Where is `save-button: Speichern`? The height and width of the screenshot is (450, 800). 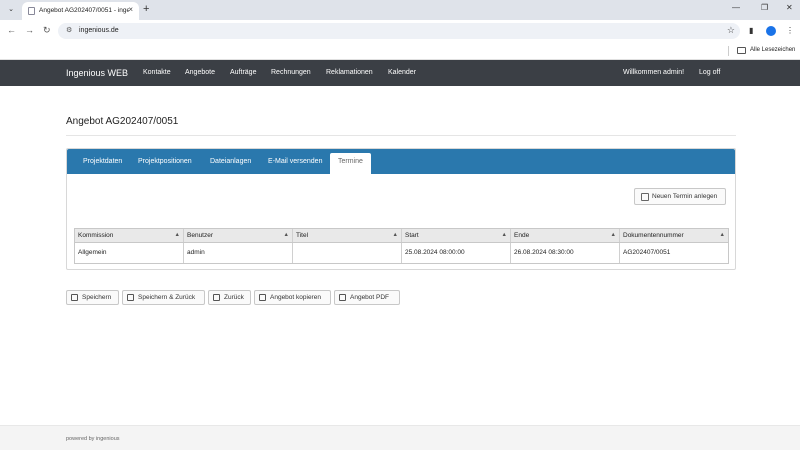 save-button: Speichern is located at coordinates (92, 297).